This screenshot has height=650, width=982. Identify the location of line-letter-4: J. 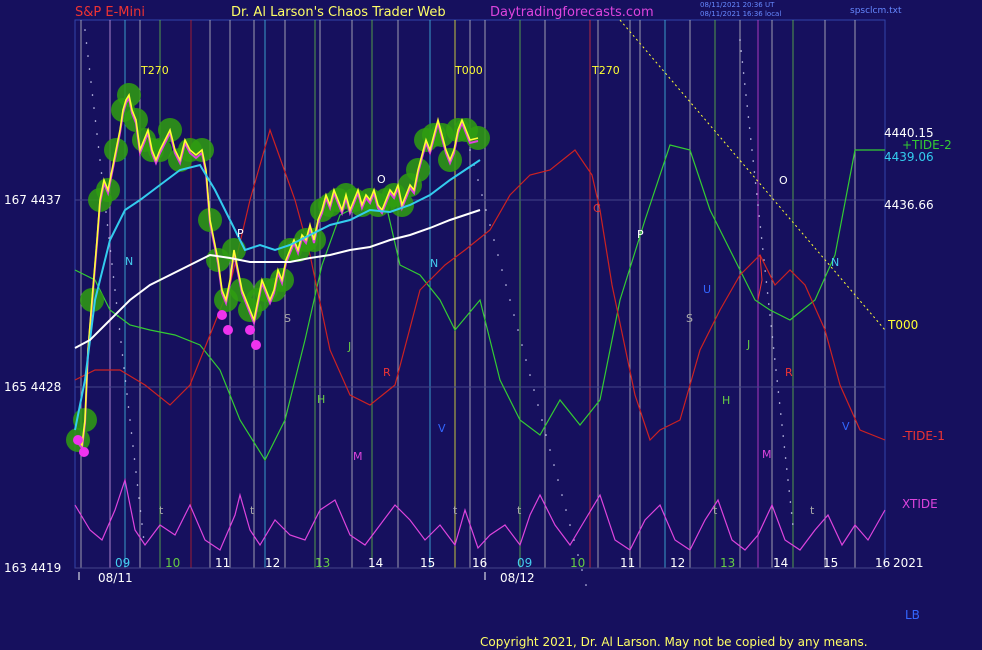
(349, 346).